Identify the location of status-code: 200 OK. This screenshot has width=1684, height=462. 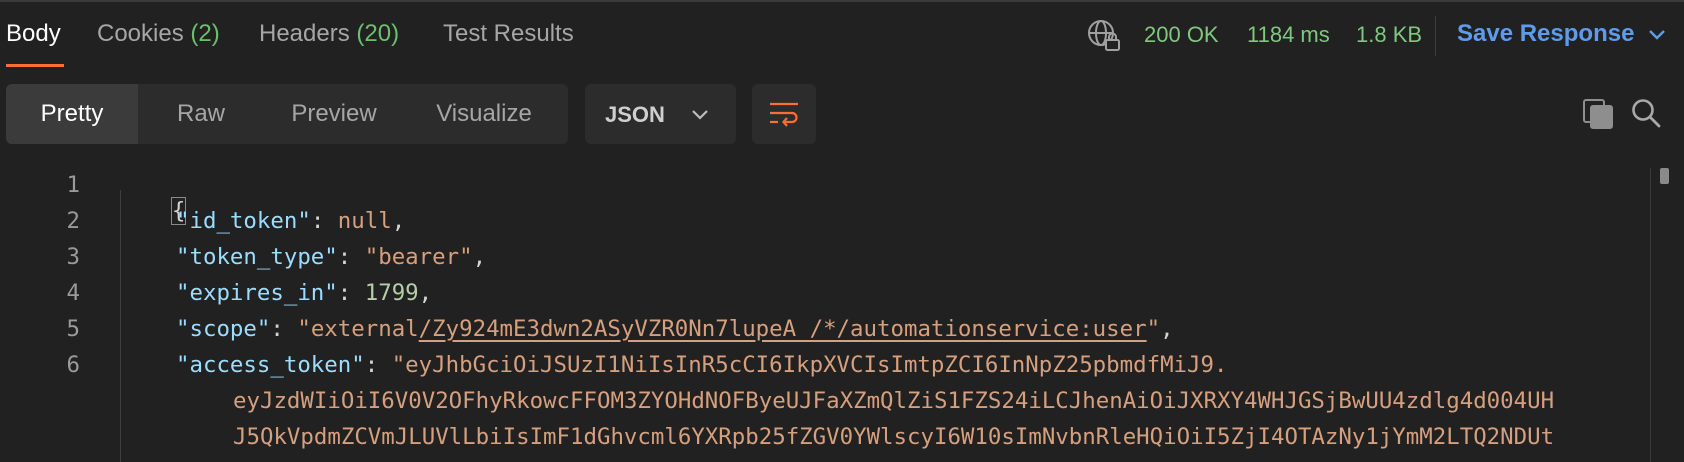
(1181, 34).